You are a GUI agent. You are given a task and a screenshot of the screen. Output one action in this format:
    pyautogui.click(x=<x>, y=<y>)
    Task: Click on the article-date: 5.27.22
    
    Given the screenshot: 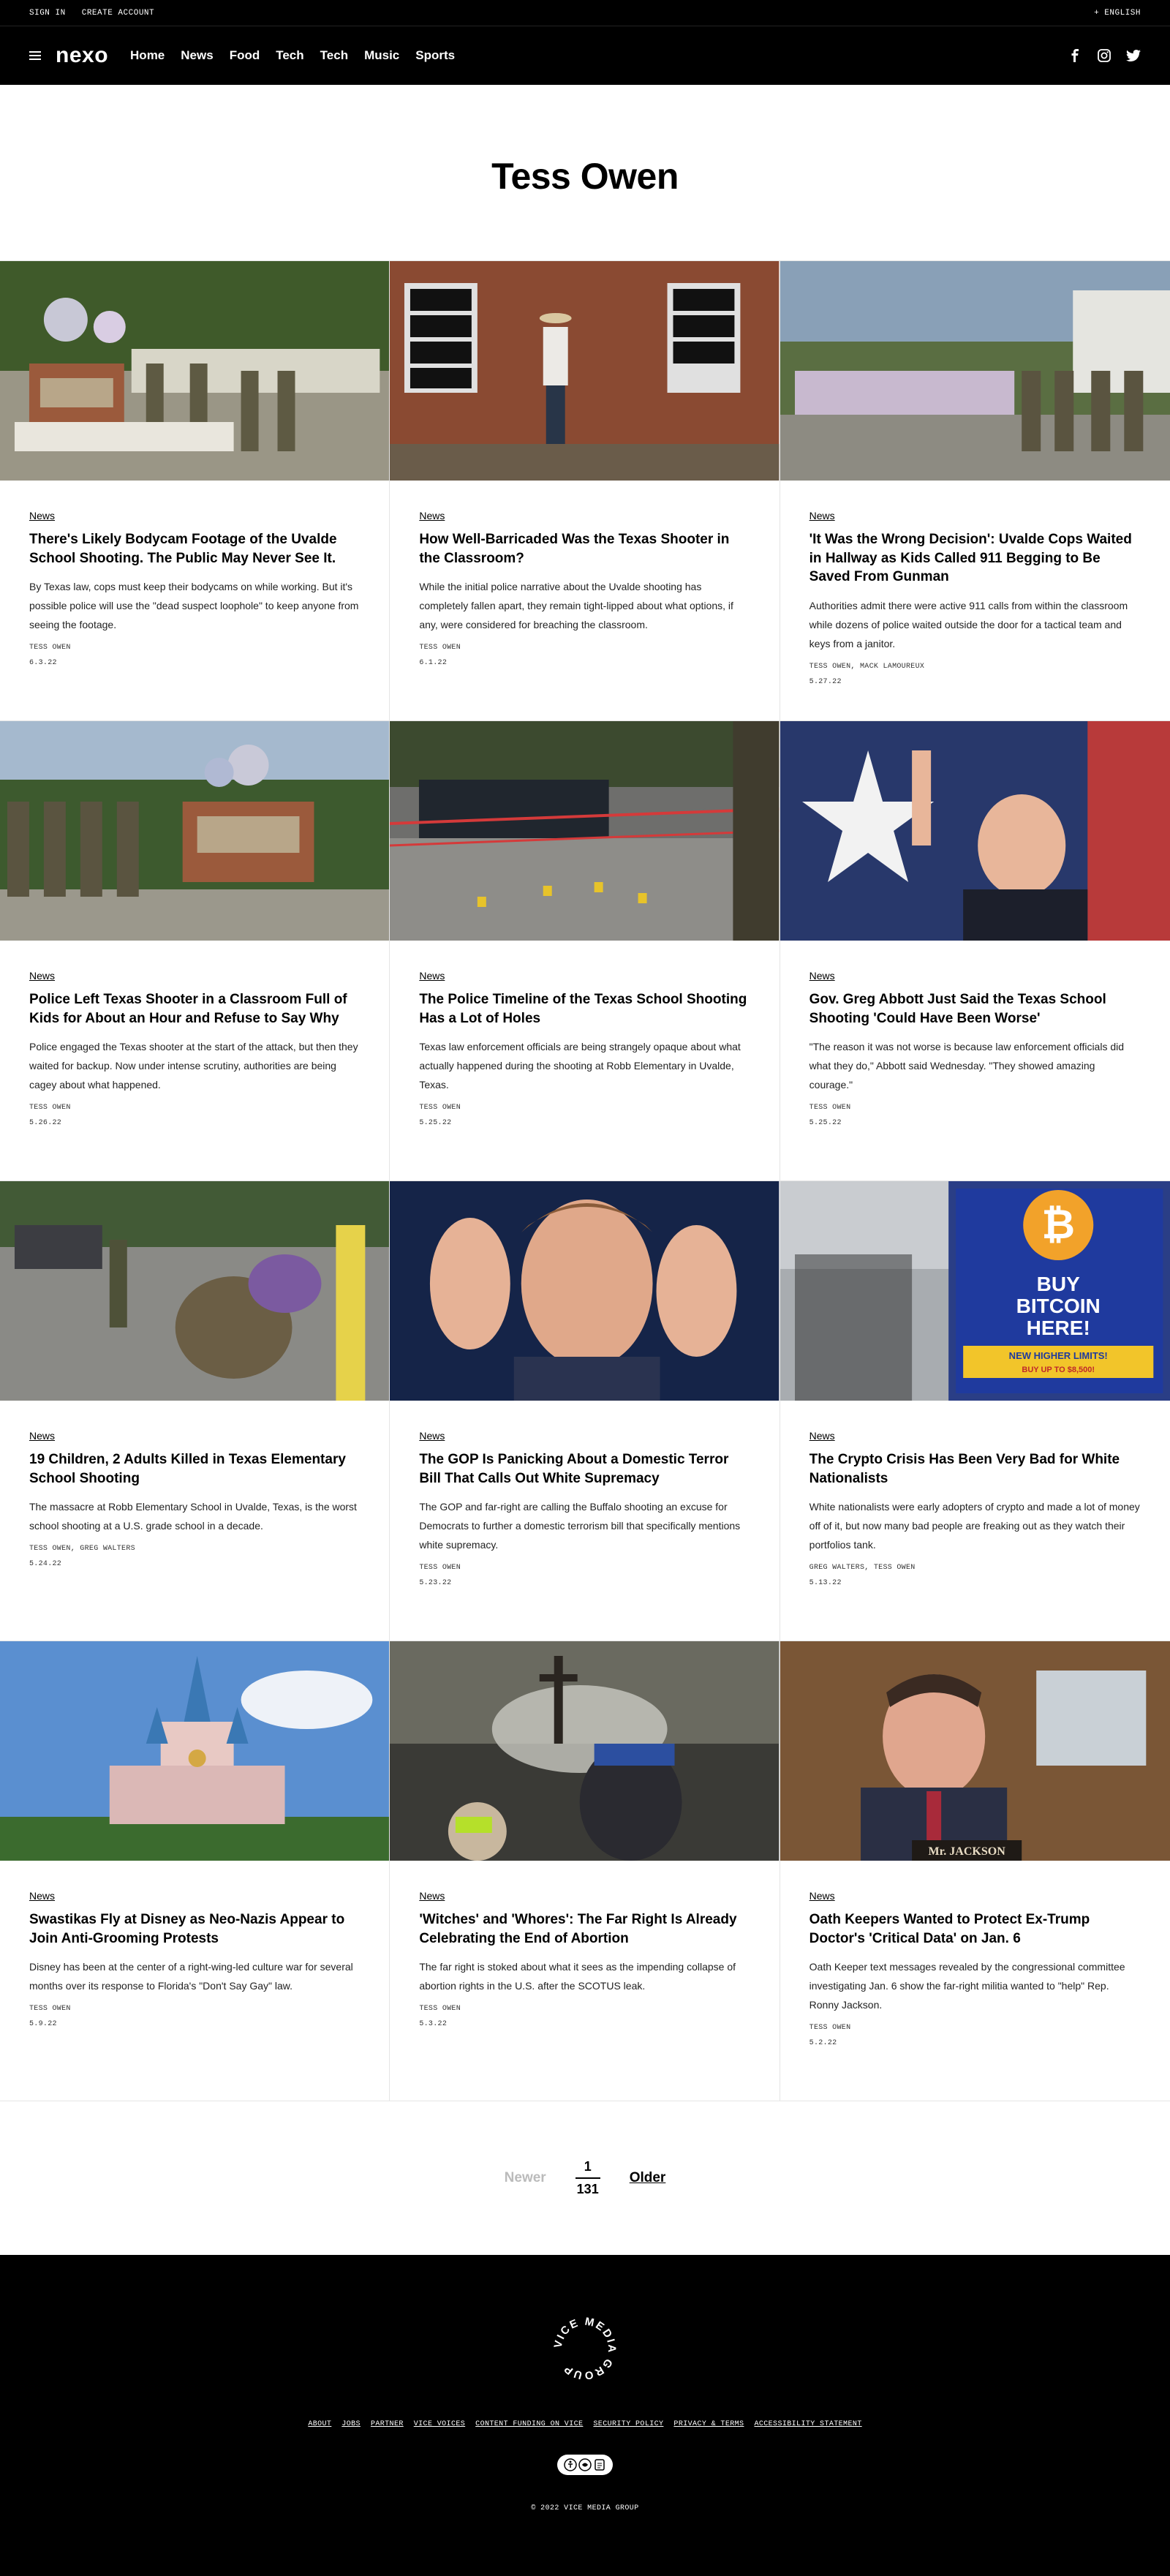 What is the action you would take?
    pyautogui.click(x=825, y=681)
    